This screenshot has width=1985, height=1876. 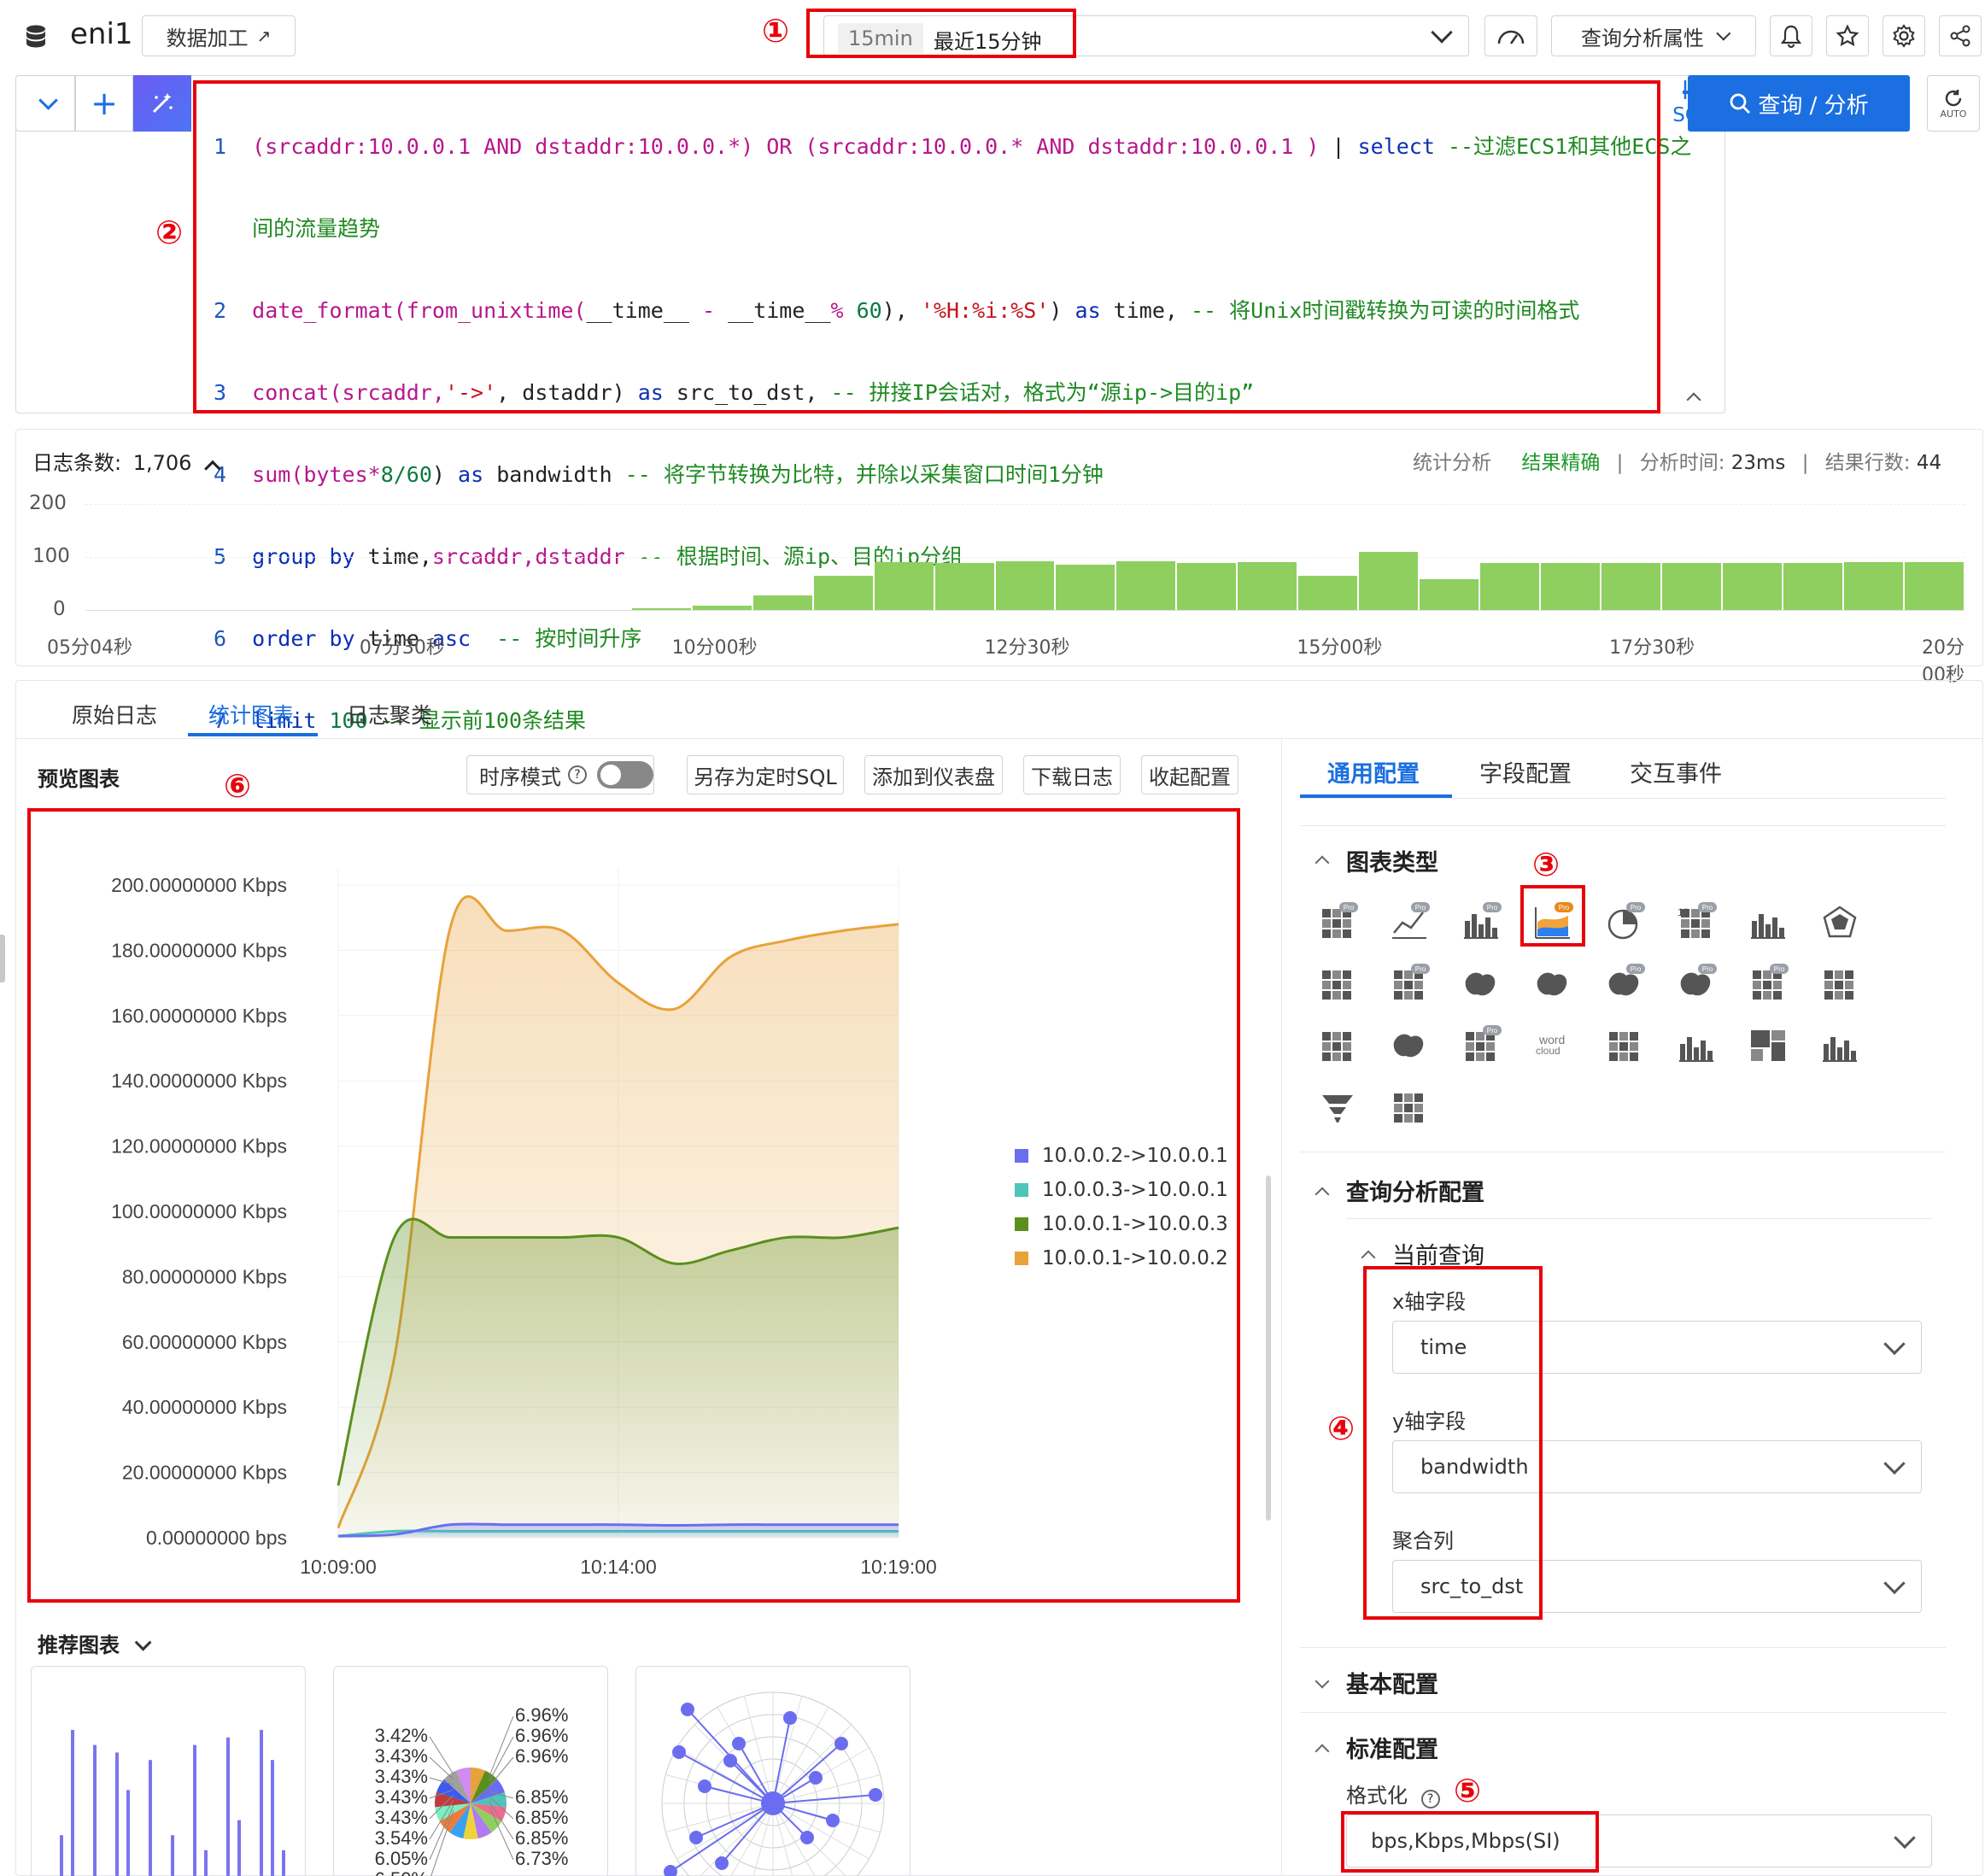 What do you see at coordinates (251, 714) in the screenshot?
I see `tab-stats-chart: 统计图表` at bounding box center [251, 714].